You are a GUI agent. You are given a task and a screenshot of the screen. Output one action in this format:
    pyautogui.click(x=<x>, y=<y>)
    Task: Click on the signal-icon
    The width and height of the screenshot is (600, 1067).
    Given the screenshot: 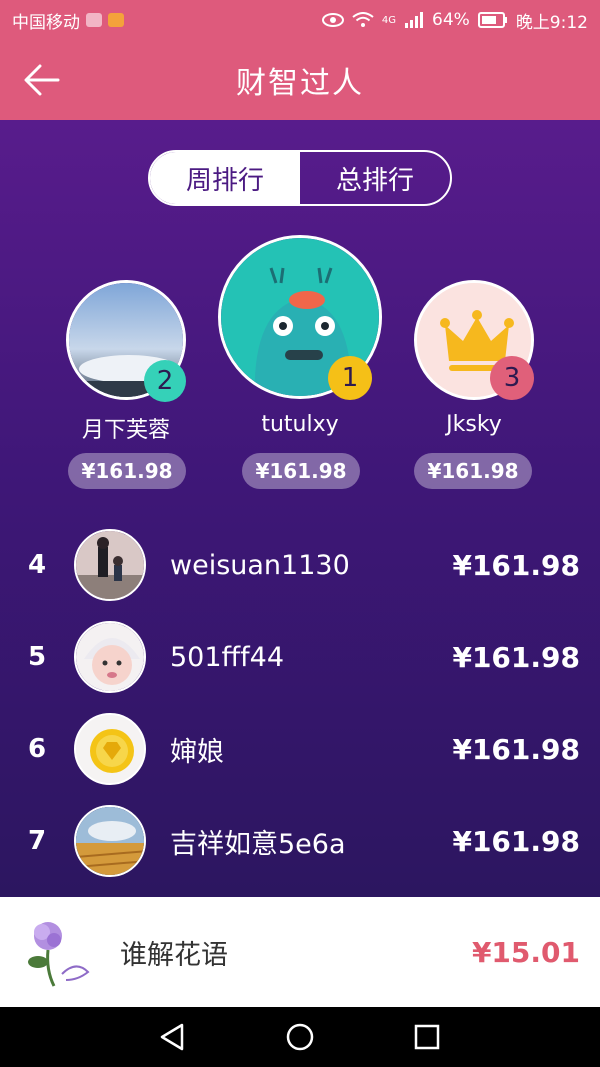 What is the action you would take?
    pyautogui.click(x=414, y=20)
    